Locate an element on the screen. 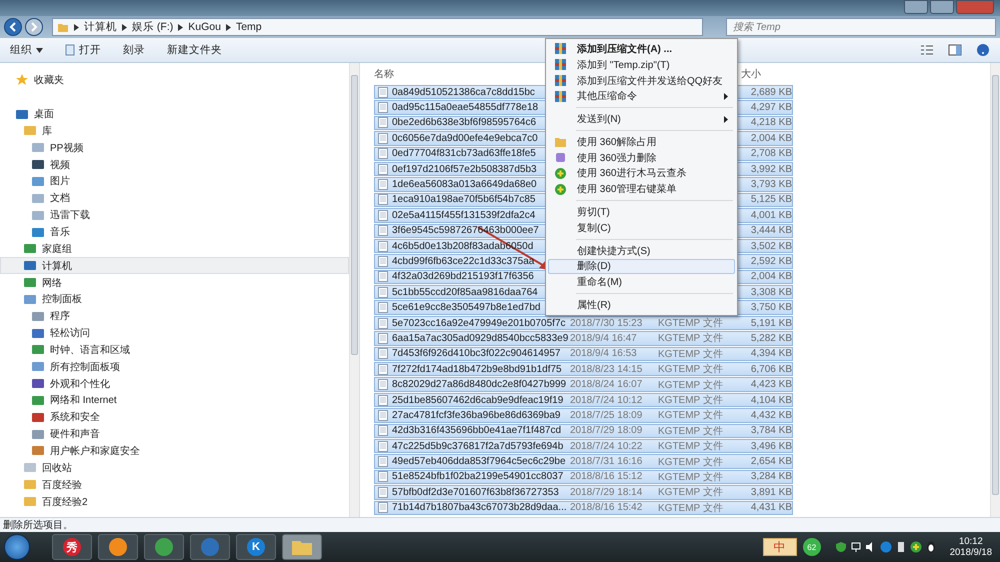  file-size: 5,191 KB is located at coordinates (771, 323).